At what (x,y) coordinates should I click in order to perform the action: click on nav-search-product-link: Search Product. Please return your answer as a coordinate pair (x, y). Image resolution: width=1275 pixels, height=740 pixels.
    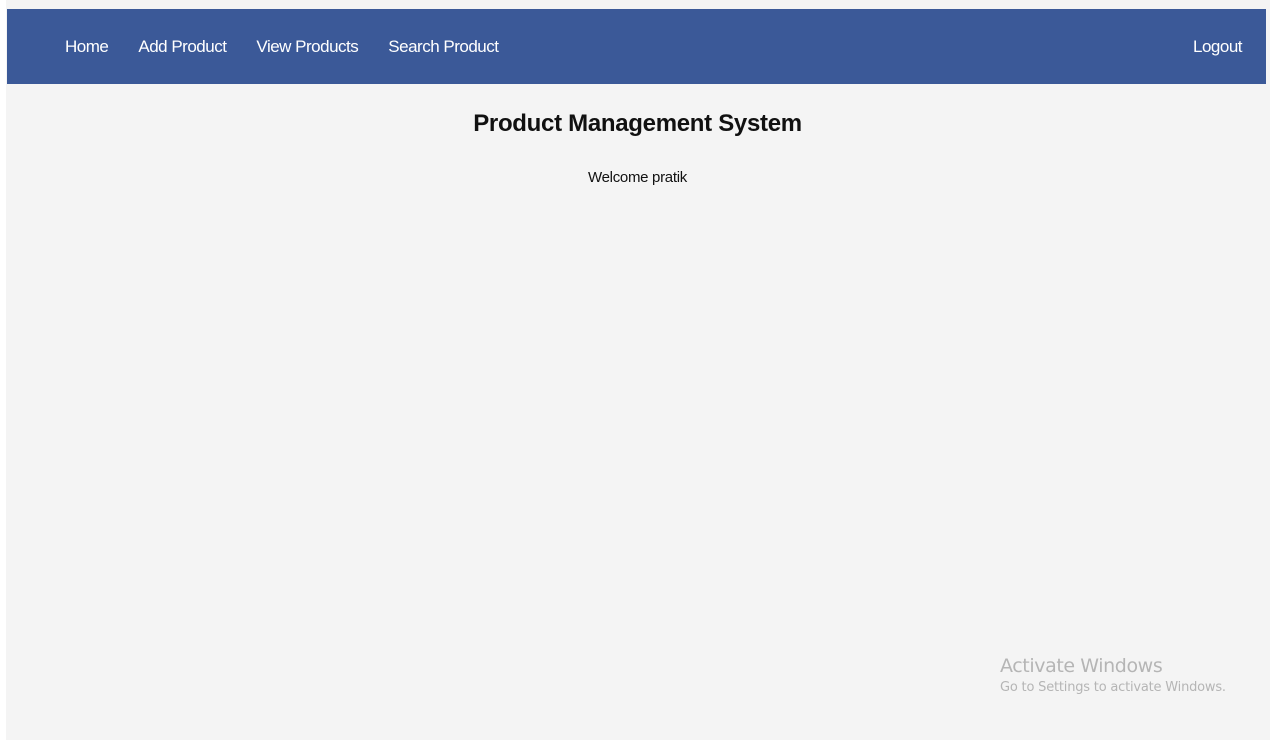
    Looking at the image, I should click on (443, 47).